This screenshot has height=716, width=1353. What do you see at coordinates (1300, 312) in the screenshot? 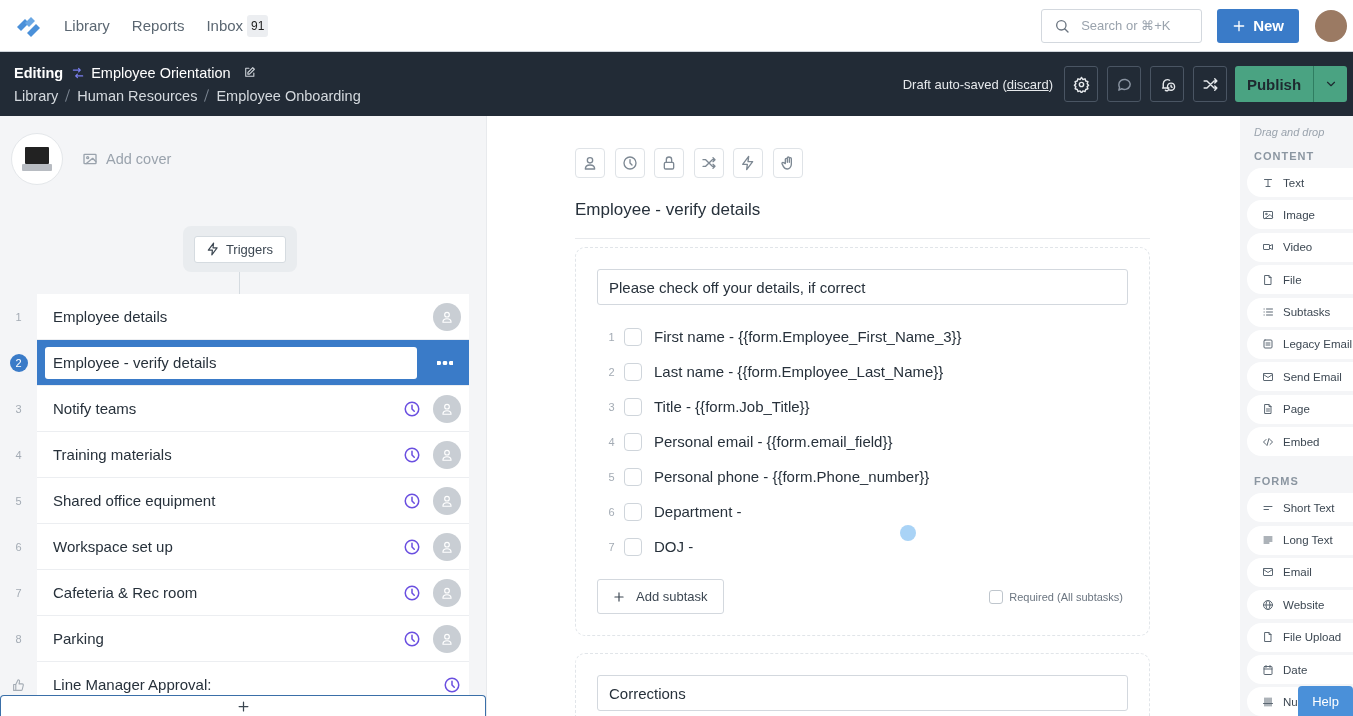
I see `widget-item: Subtasks` at bounding box center [1300, 312].